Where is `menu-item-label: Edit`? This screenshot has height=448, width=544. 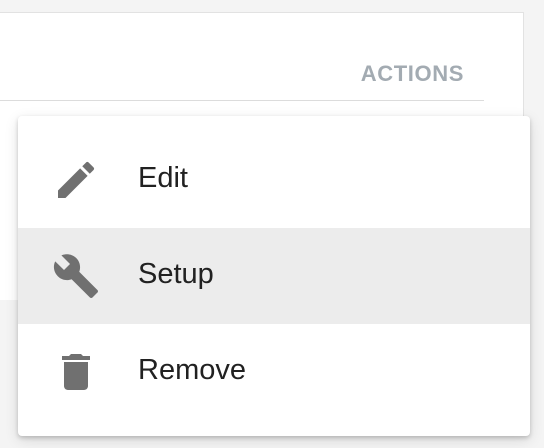 menu-item-label: Edit is located at coordinates (163, 178).